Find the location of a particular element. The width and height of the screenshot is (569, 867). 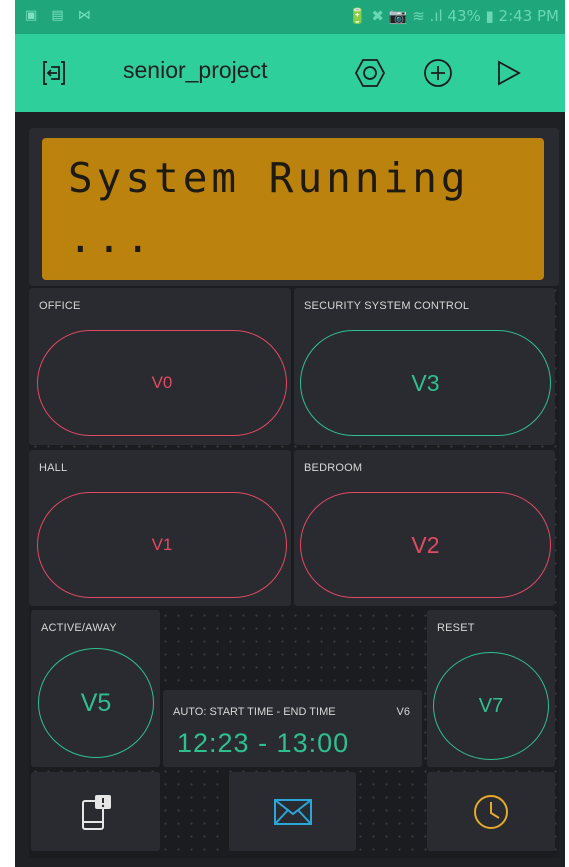

notification-widget is located at coordinates (95, 811).